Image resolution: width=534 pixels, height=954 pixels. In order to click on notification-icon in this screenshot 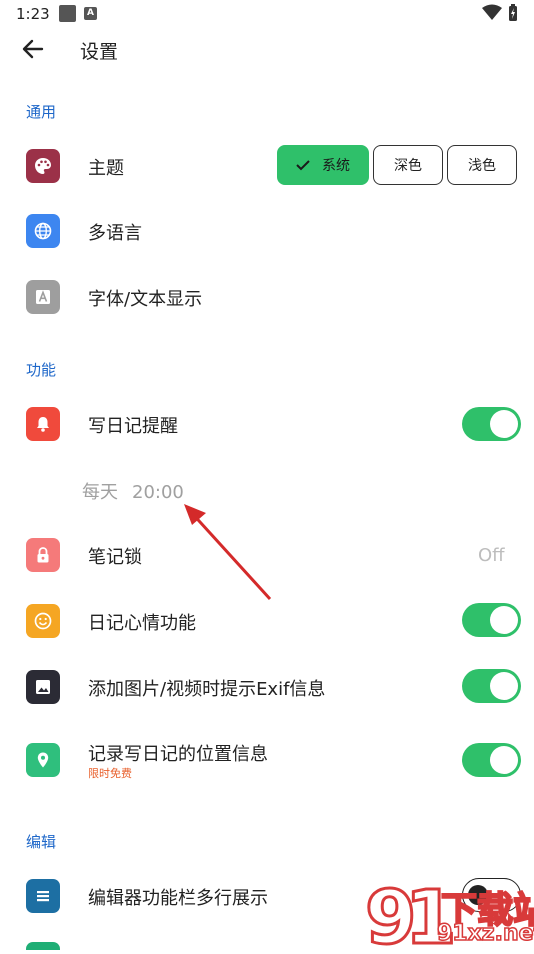, I will do `click(67, 13)`.